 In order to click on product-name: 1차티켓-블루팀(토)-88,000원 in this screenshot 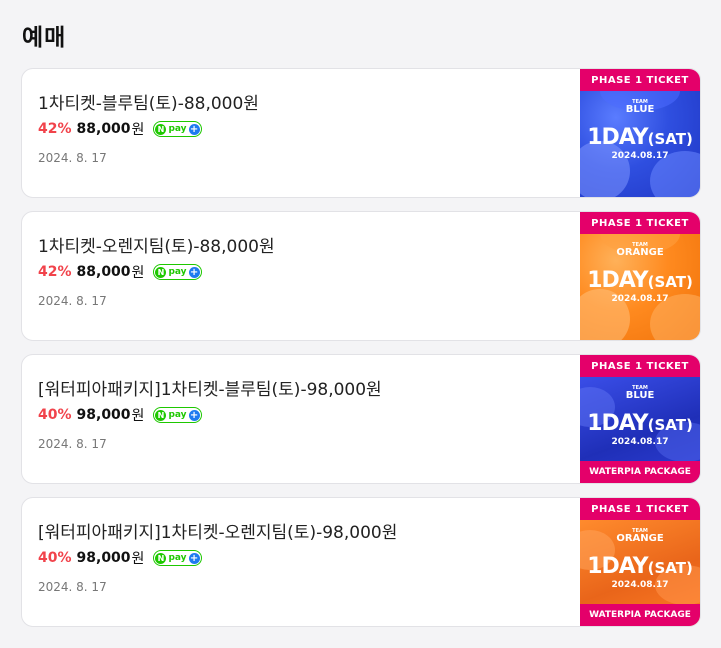, I will do `click(148, 104)`.